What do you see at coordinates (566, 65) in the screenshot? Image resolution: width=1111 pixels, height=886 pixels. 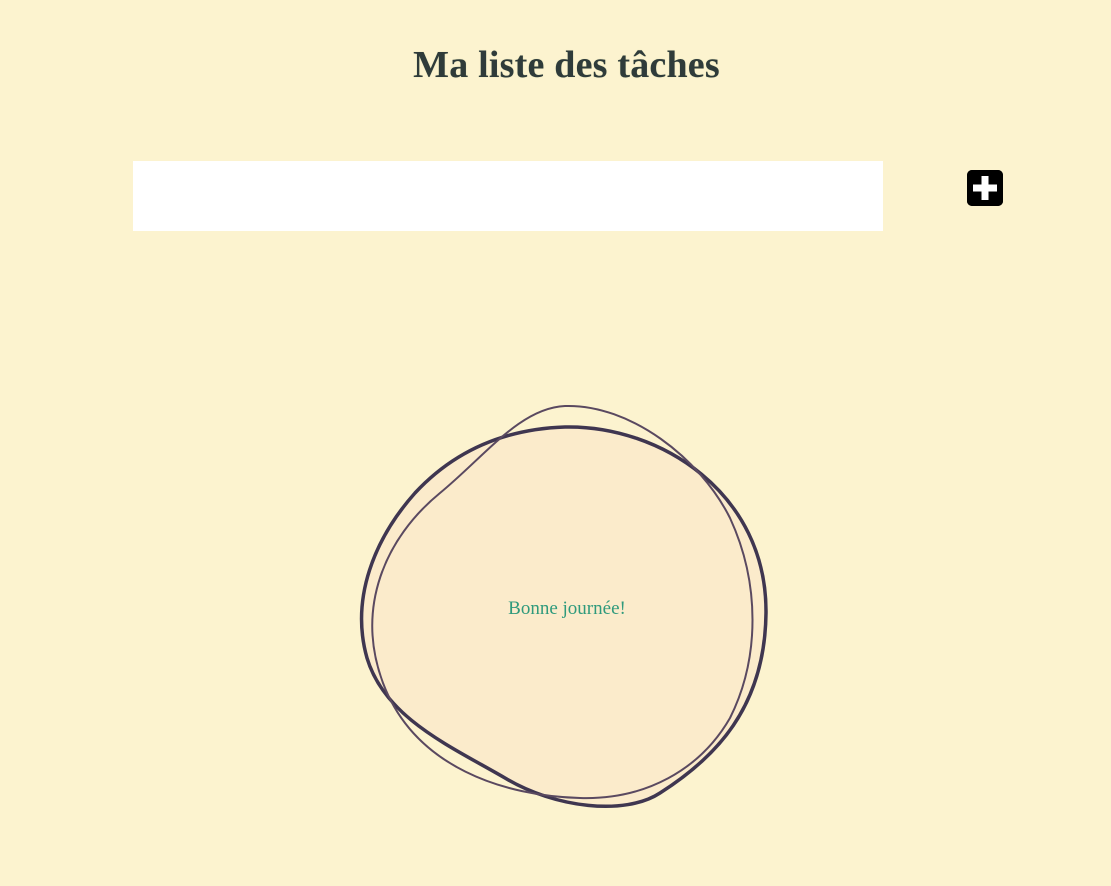 I see `page-title: Ma liste des tâches` at bounding box center [566, 65].